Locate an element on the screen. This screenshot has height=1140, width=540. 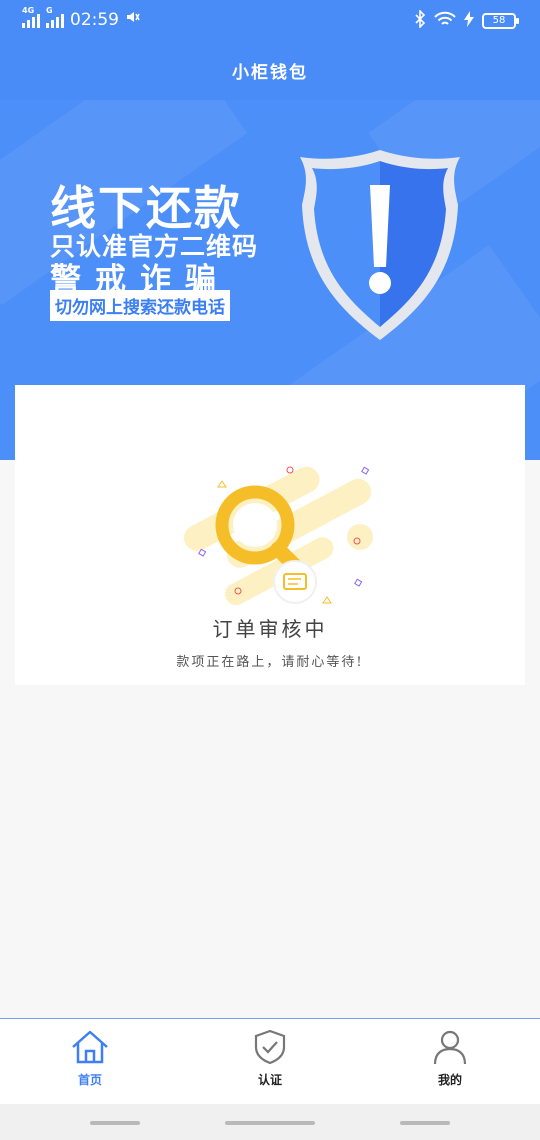
shield-warning-icon is located at coordinates (380, 245).